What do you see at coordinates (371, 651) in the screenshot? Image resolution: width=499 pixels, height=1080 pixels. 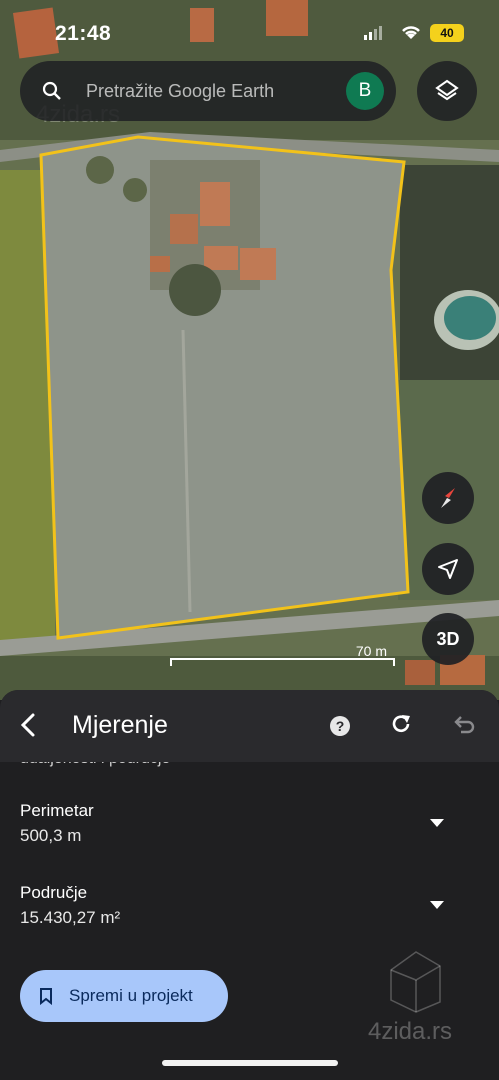 I see `scale-label: 70 m` at bounding box center [371, 651].